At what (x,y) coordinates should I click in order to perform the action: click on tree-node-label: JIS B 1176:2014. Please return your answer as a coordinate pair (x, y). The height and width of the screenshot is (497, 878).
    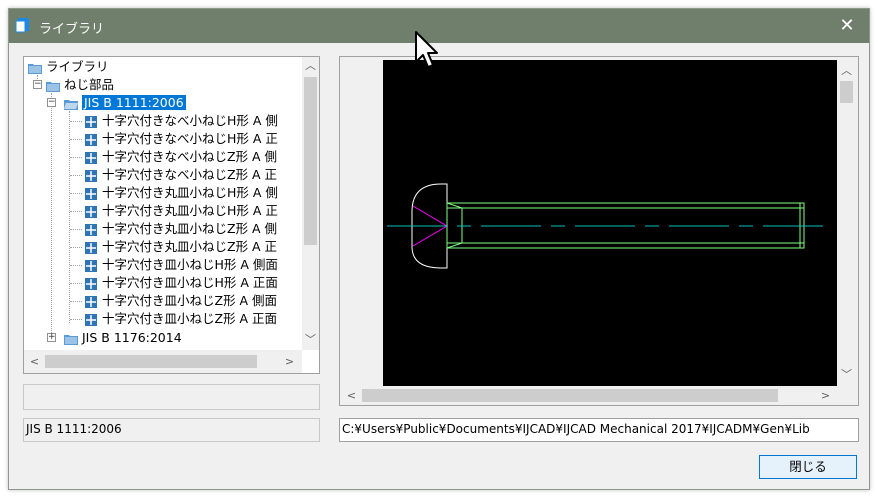
    Looking at the image, I should click on (132, 337).